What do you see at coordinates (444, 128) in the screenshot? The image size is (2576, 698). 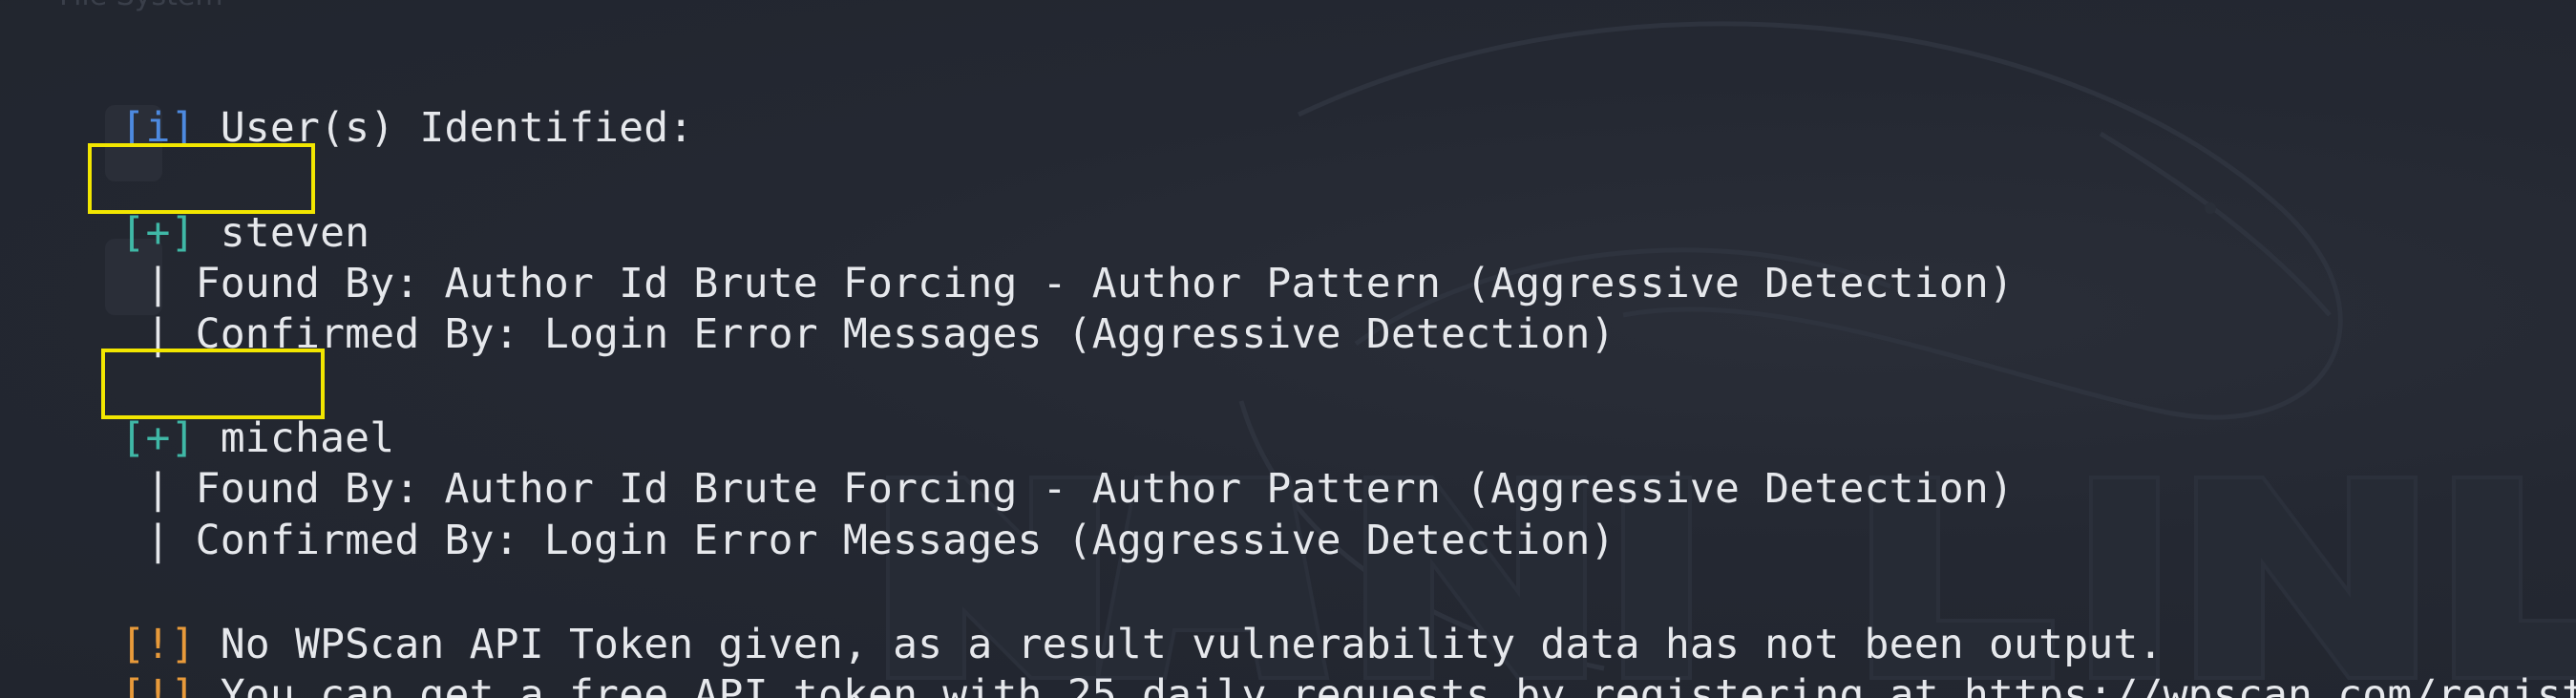 I see `line-text: User(s) Identified:` at bounding box center [444, 128].